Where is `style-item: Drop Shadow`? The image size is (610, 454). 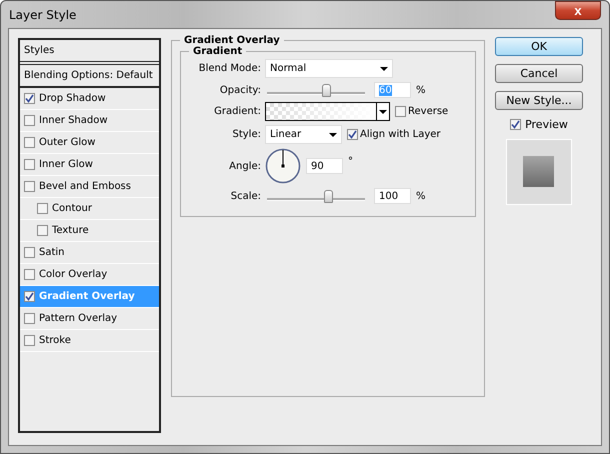 style-item: Drop Shadow is located at coordinates (89, 99).